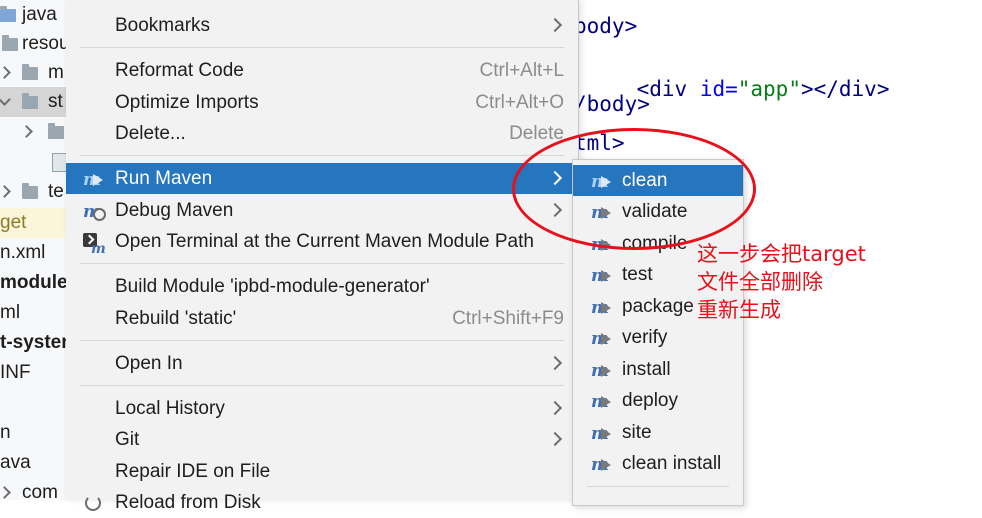 The width and height of the screenshot is (982, 518). I want to click on menu-item-delete: Delete... Delete, so click(322, 133).